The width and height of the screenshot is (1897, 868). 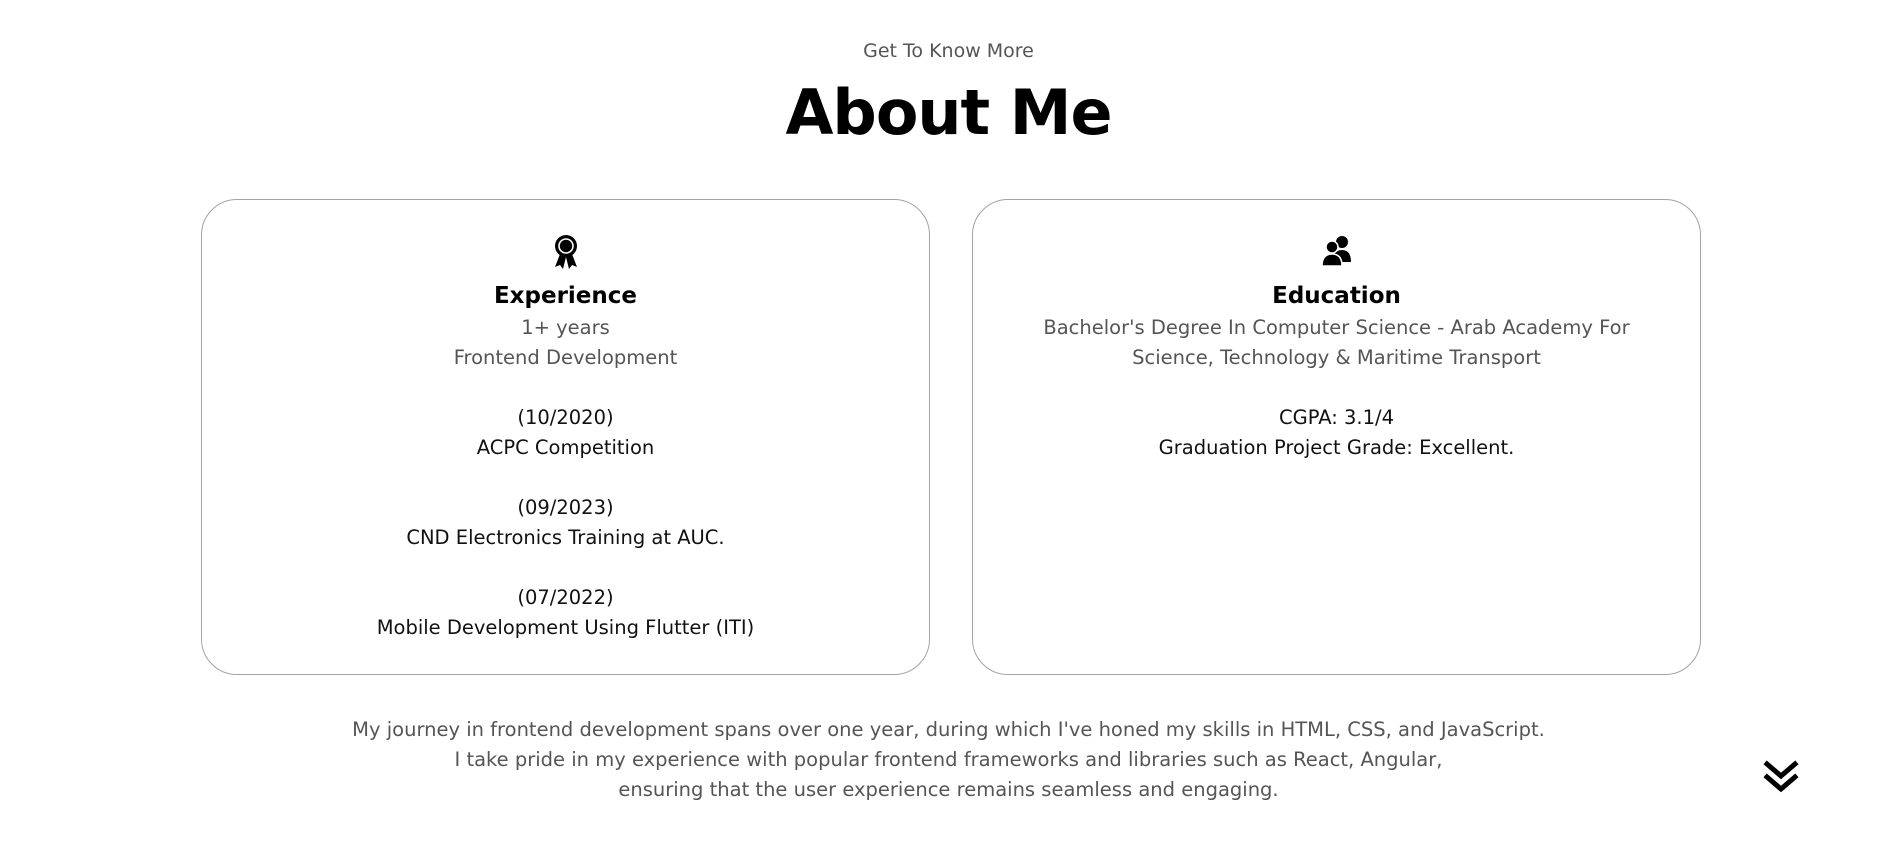 I want to click on experience-item-date: (09/2023), so click(x=565, y=507).